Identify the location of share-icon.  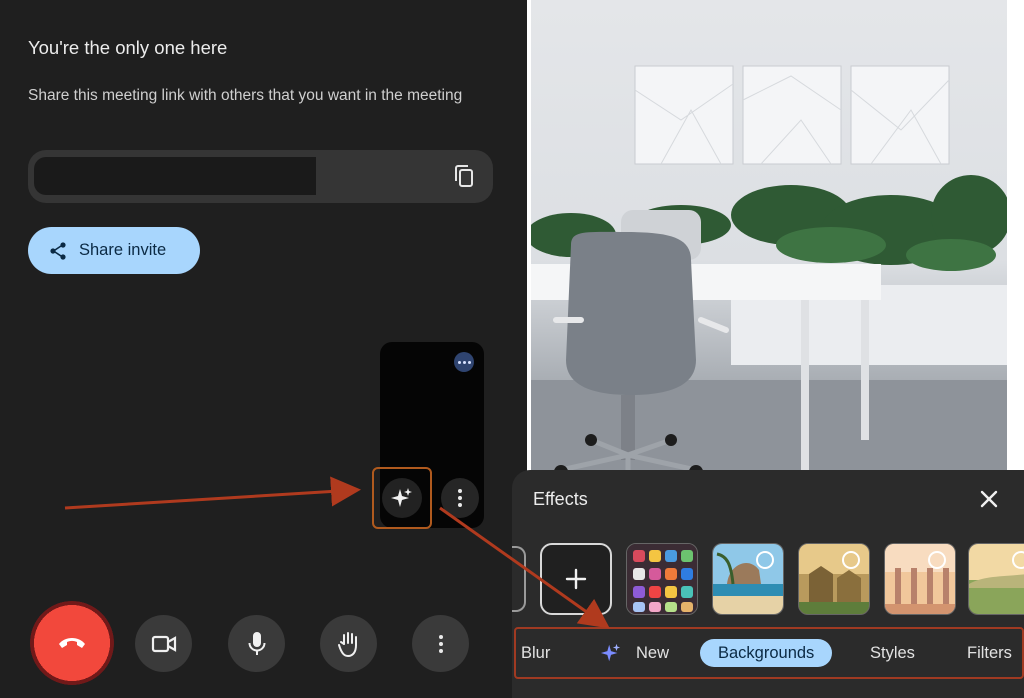
(58, 251).